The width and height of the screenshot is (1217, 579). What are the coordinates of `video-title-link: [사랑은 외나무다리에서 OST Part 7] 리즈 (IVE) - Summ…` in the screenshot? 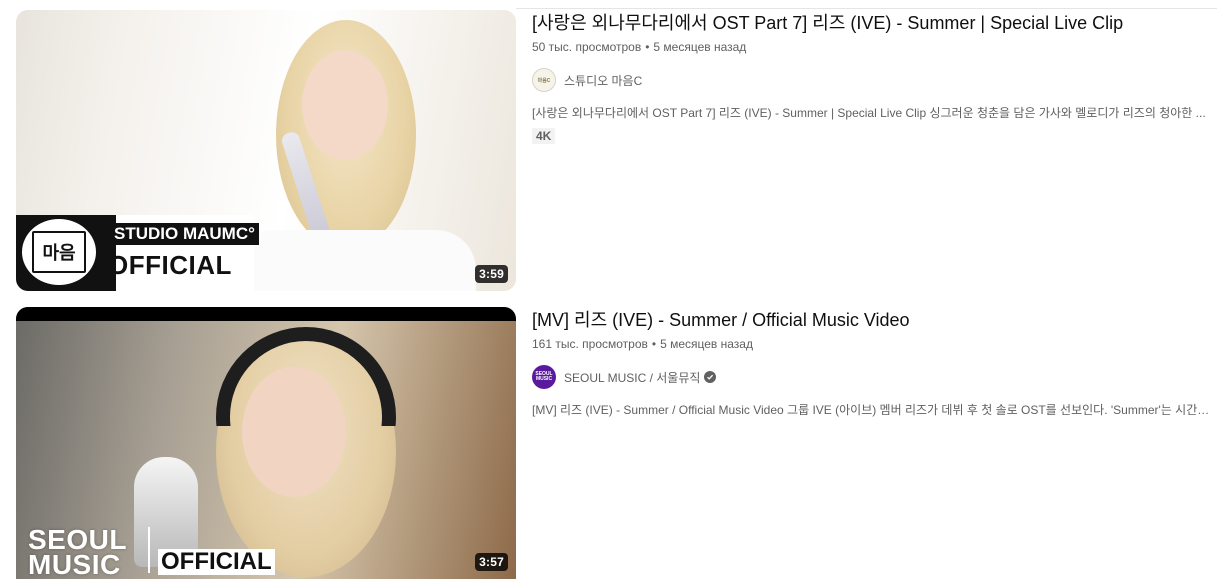 It's located at (872, 23).